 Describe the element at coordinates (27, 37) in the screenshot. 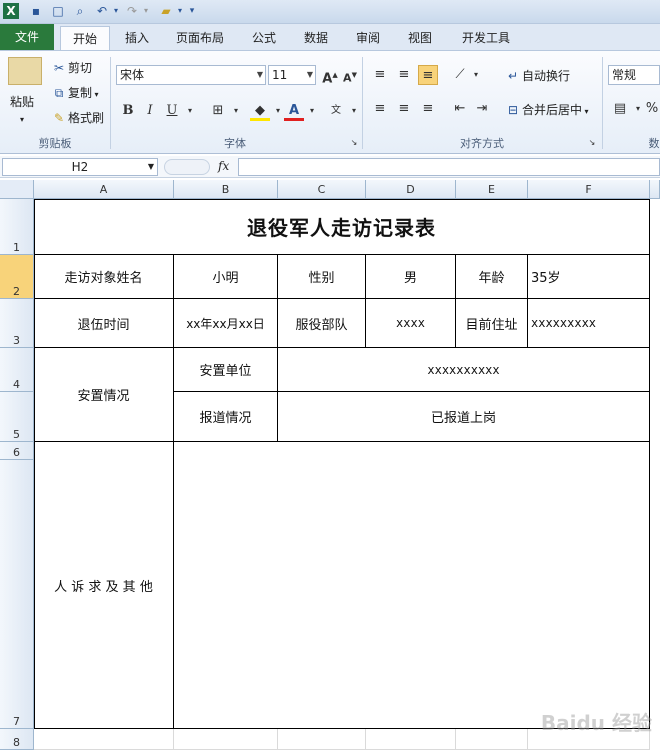

I see `tab-file: 文件` at that location.